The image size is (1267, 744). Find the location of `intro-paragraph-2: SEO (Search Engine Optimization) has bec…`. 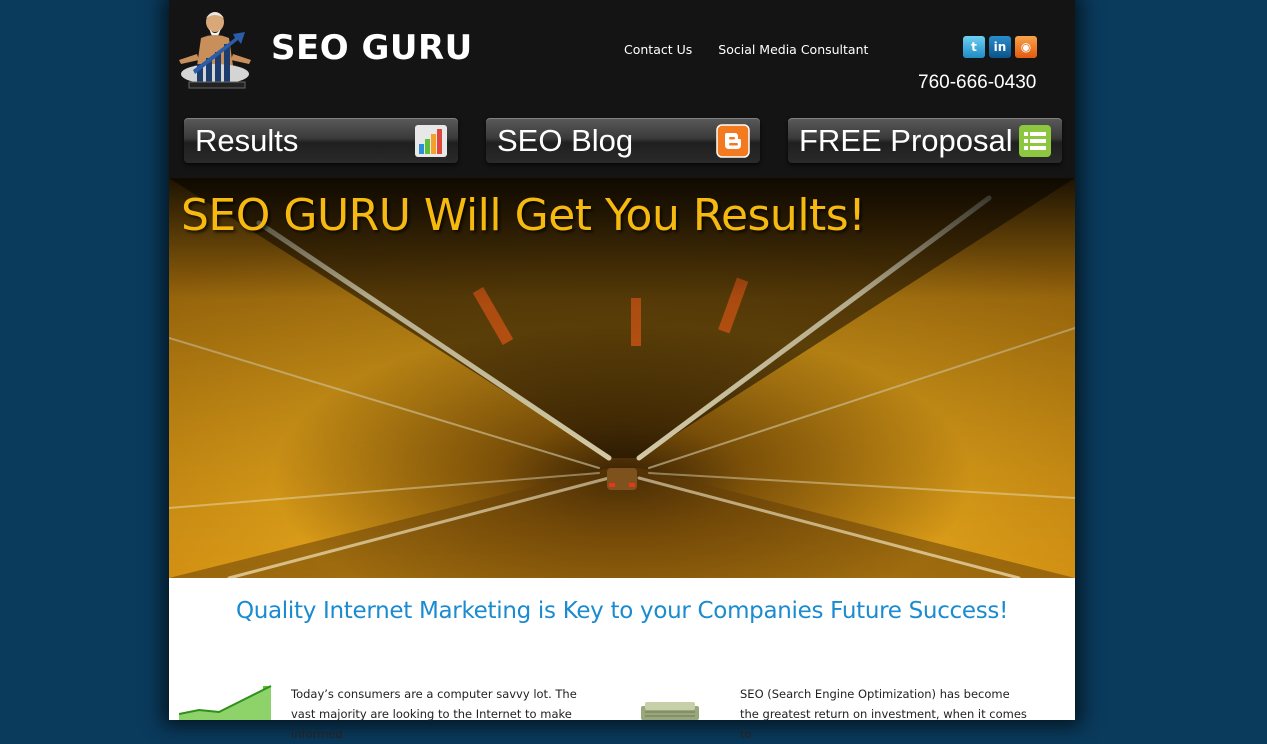

intro-paragraph-2: SEO (Search Engine Optimization) has bec… is located at coordinates (883, 714).